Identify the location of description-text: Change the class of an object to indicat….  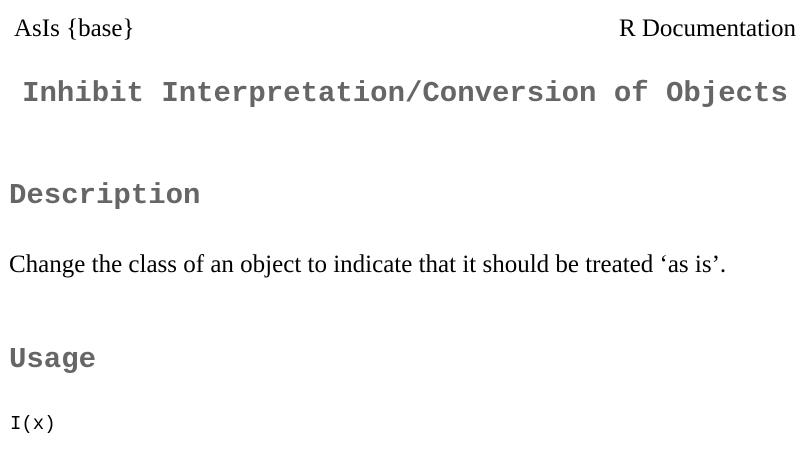
(368, 264).